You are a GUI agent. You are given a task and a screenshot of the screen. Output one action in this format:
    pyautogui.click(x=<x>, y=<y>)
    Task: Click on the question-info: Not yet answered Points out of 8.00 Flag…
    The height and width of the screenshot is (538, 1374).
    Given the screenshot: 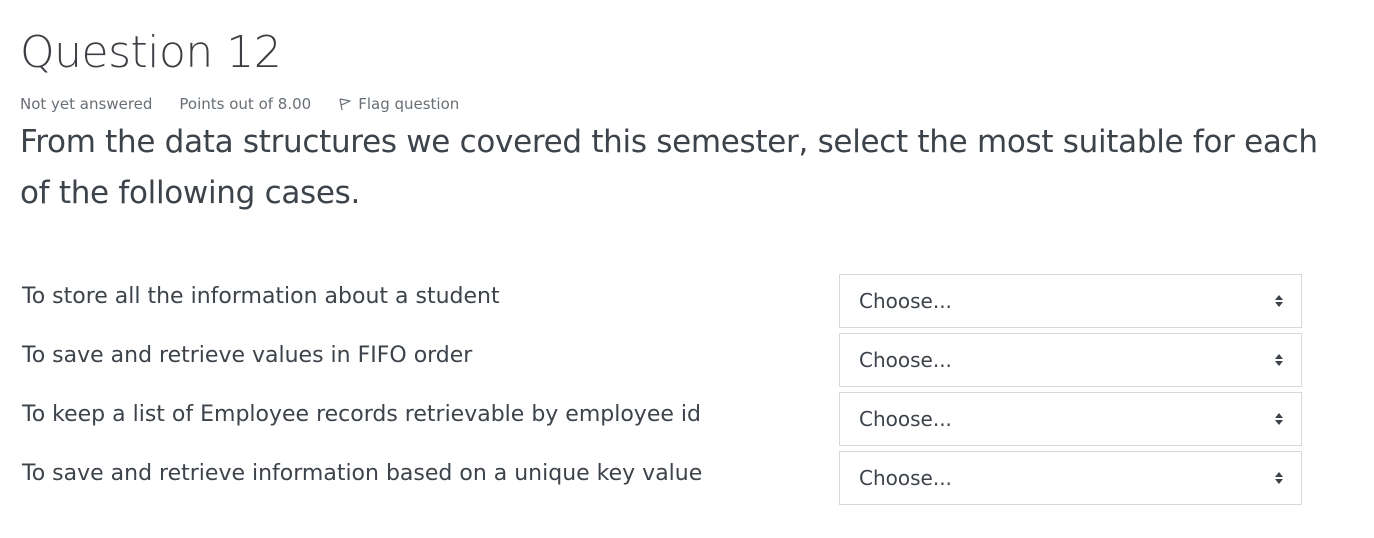 What is the action you would take?
    pyautogui.click(x=670, y=104)
    